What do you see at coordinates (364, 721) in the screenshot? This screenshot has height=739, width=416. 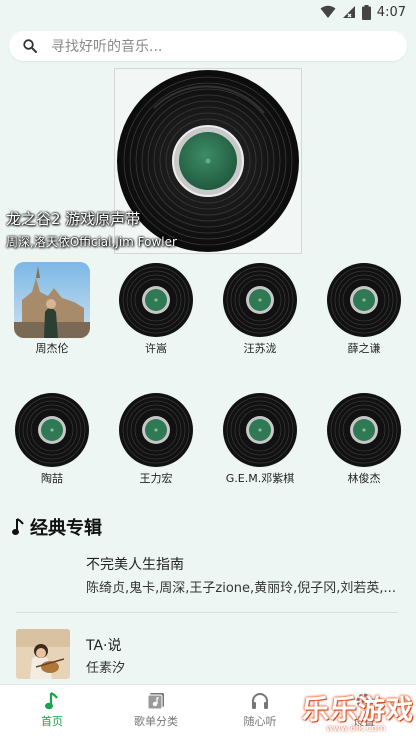 I see `nav-label: 设置` at bounding box center [364, 721].